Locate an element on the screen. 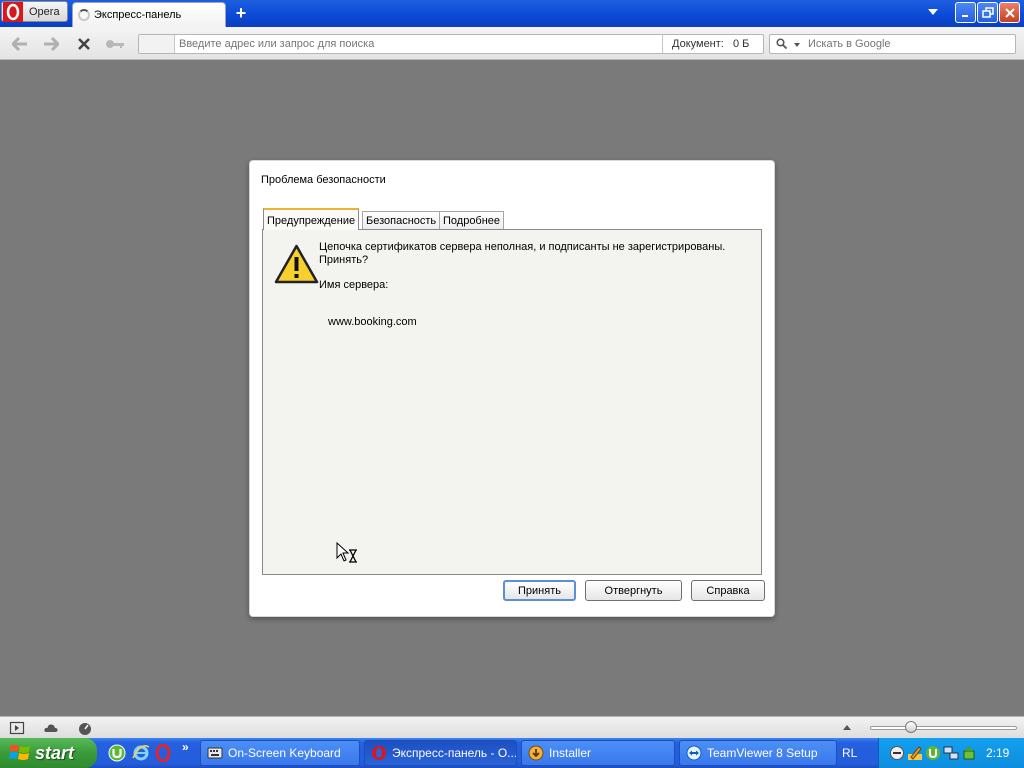 The image size is (1024, 768). reject-button: Отвергнуть is located at coordinates (633, 590).